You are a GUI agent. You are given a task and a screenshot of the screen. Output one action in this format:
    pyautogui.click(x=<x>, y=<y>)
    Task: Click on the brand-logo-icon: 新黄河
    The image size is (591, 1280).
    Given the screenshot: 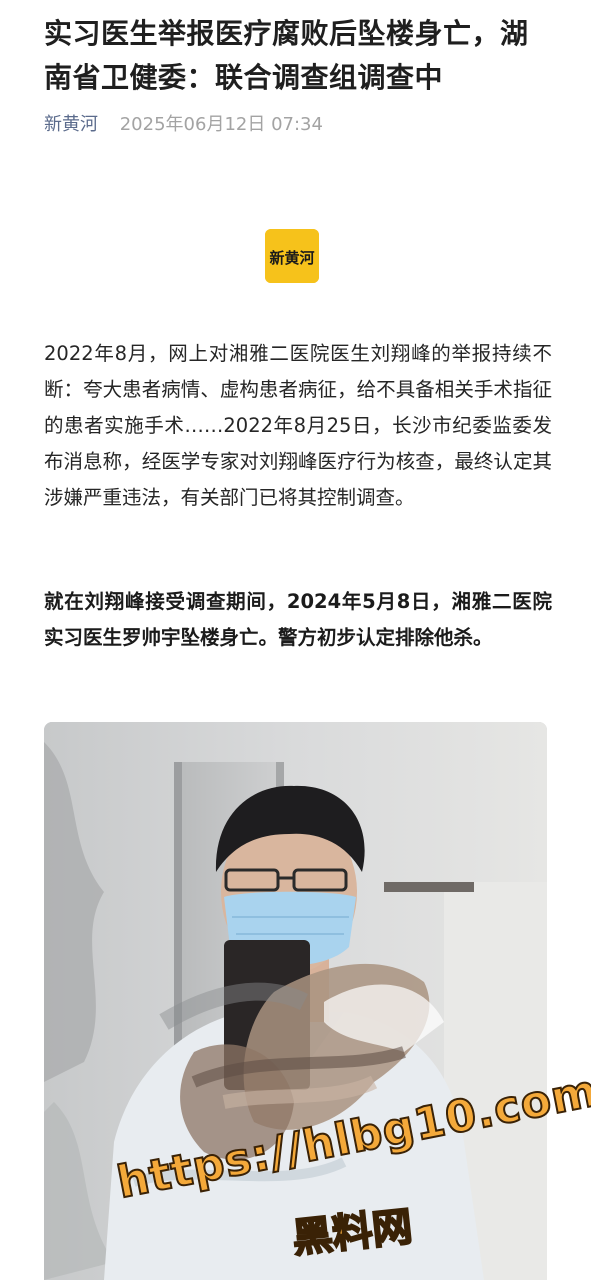 What is the action you would take?
    pyautogui.click(x=292, y=256)
    